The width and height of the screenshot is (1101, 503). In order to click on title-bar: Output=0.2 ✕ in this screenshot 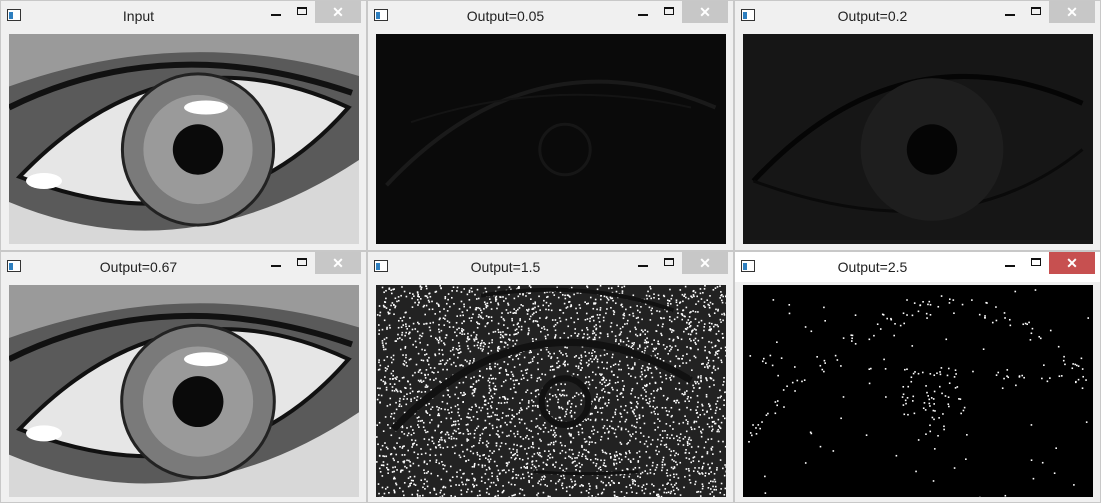, I will do `click(917, 16)`.